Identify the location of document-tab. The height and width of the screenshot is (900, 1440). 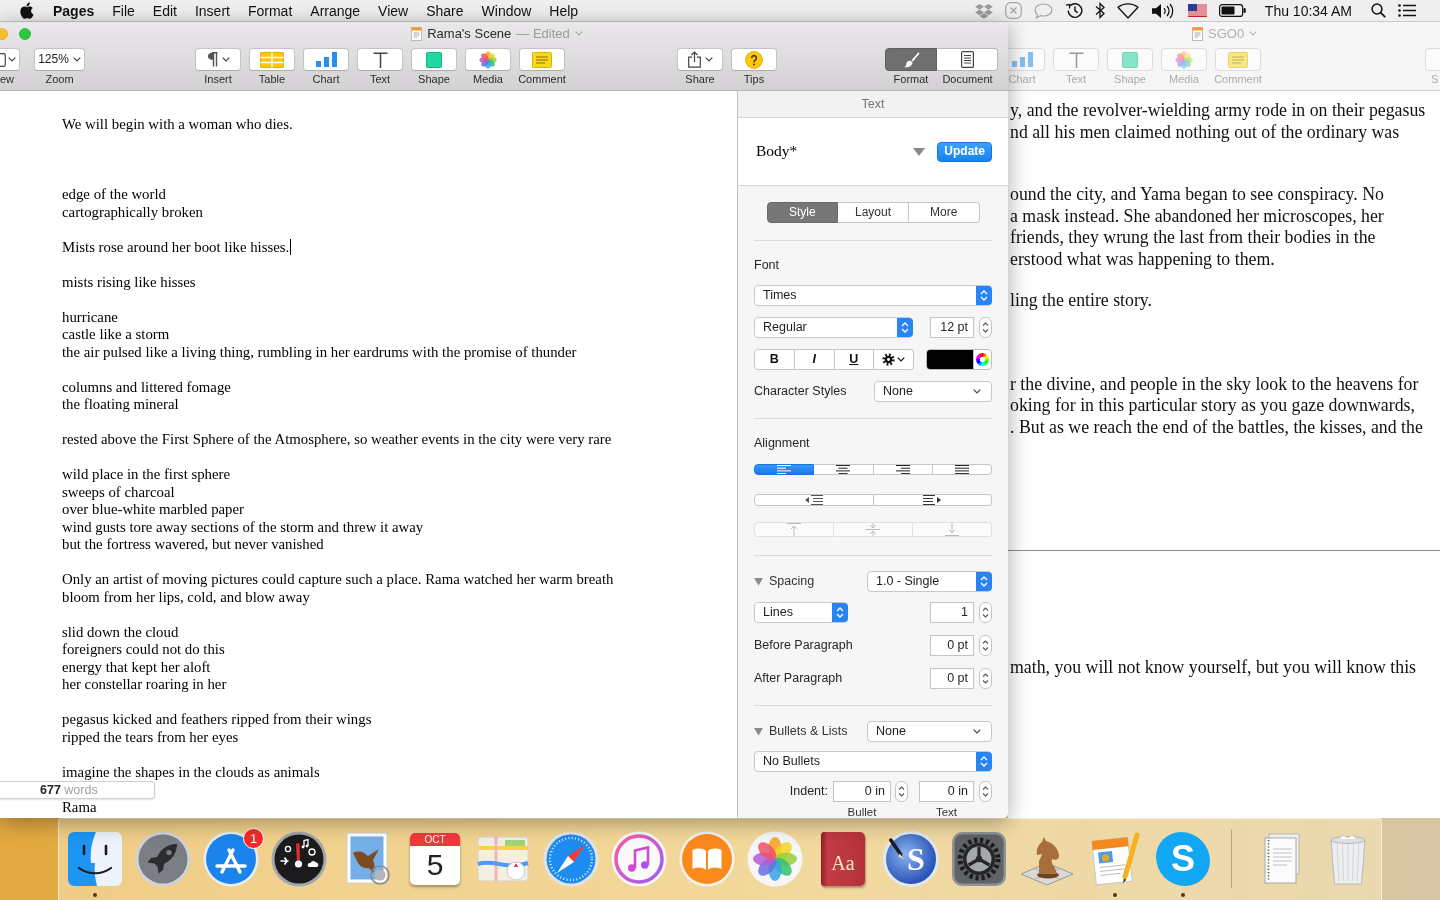
(967, 59).